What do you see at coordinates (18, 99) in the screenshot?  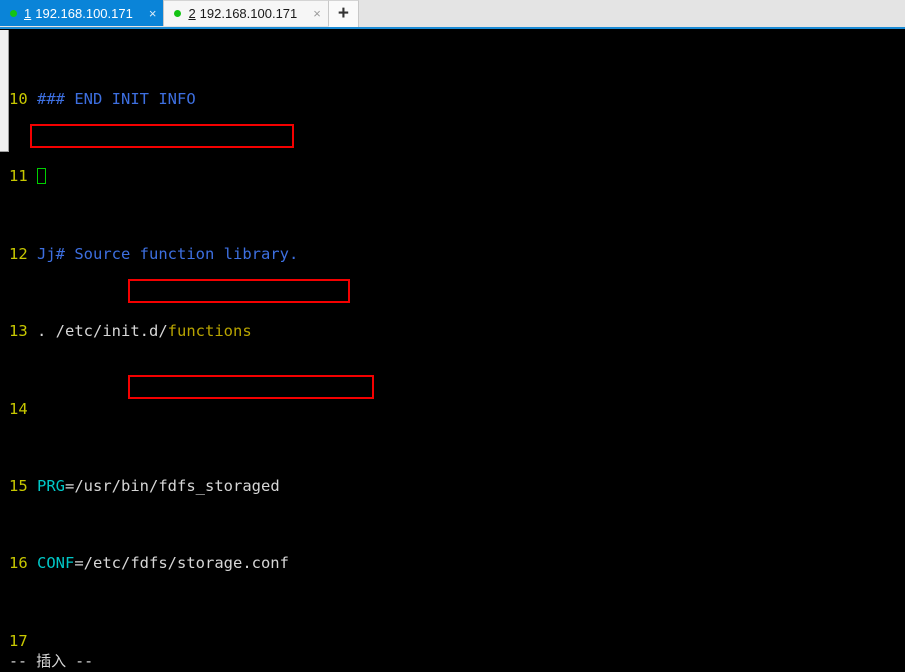 I see `line-number: 10` at bounding box center [18, 99].